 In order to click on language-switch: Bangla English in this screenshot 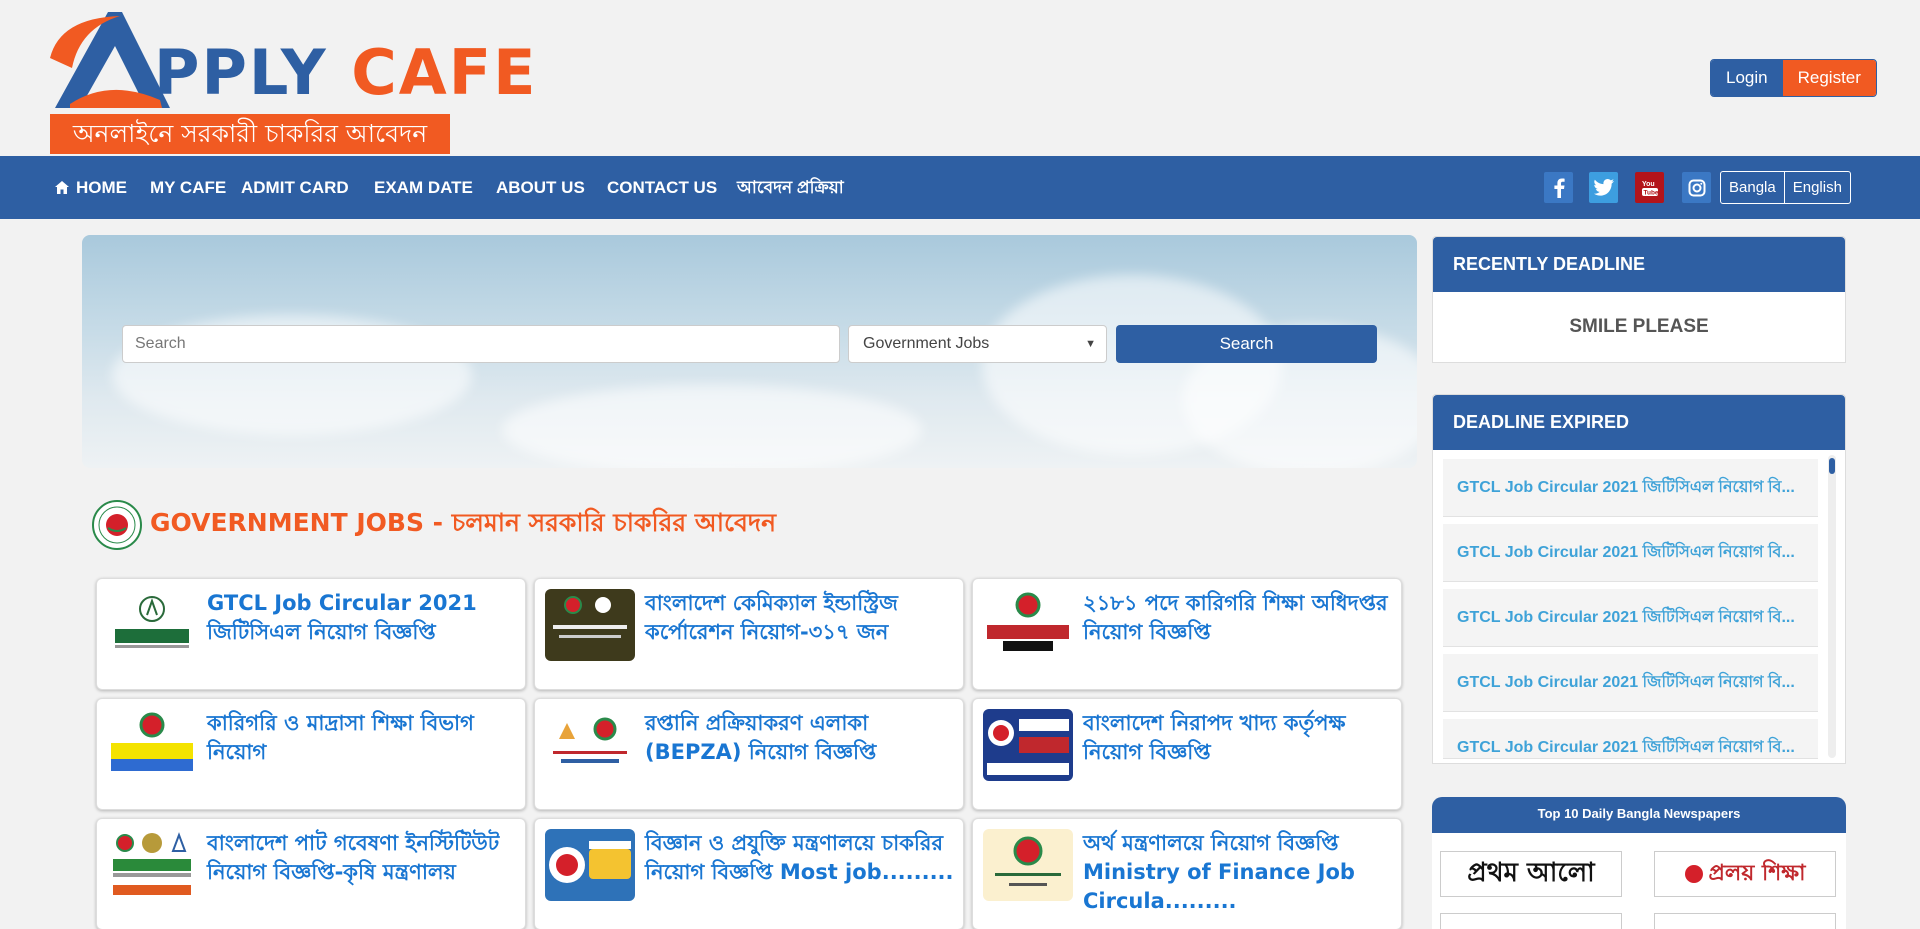, I will do `click(1785, 187)`.